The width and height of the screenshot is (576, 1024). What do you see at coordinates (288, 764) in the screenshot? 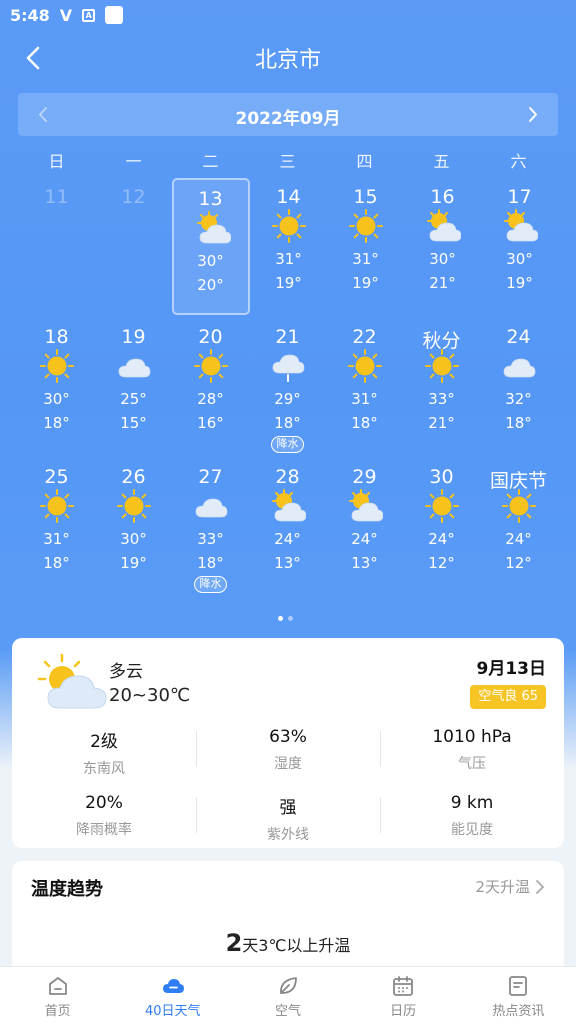
I see `metric-label: 湿度` at bounding box center [288, 764].